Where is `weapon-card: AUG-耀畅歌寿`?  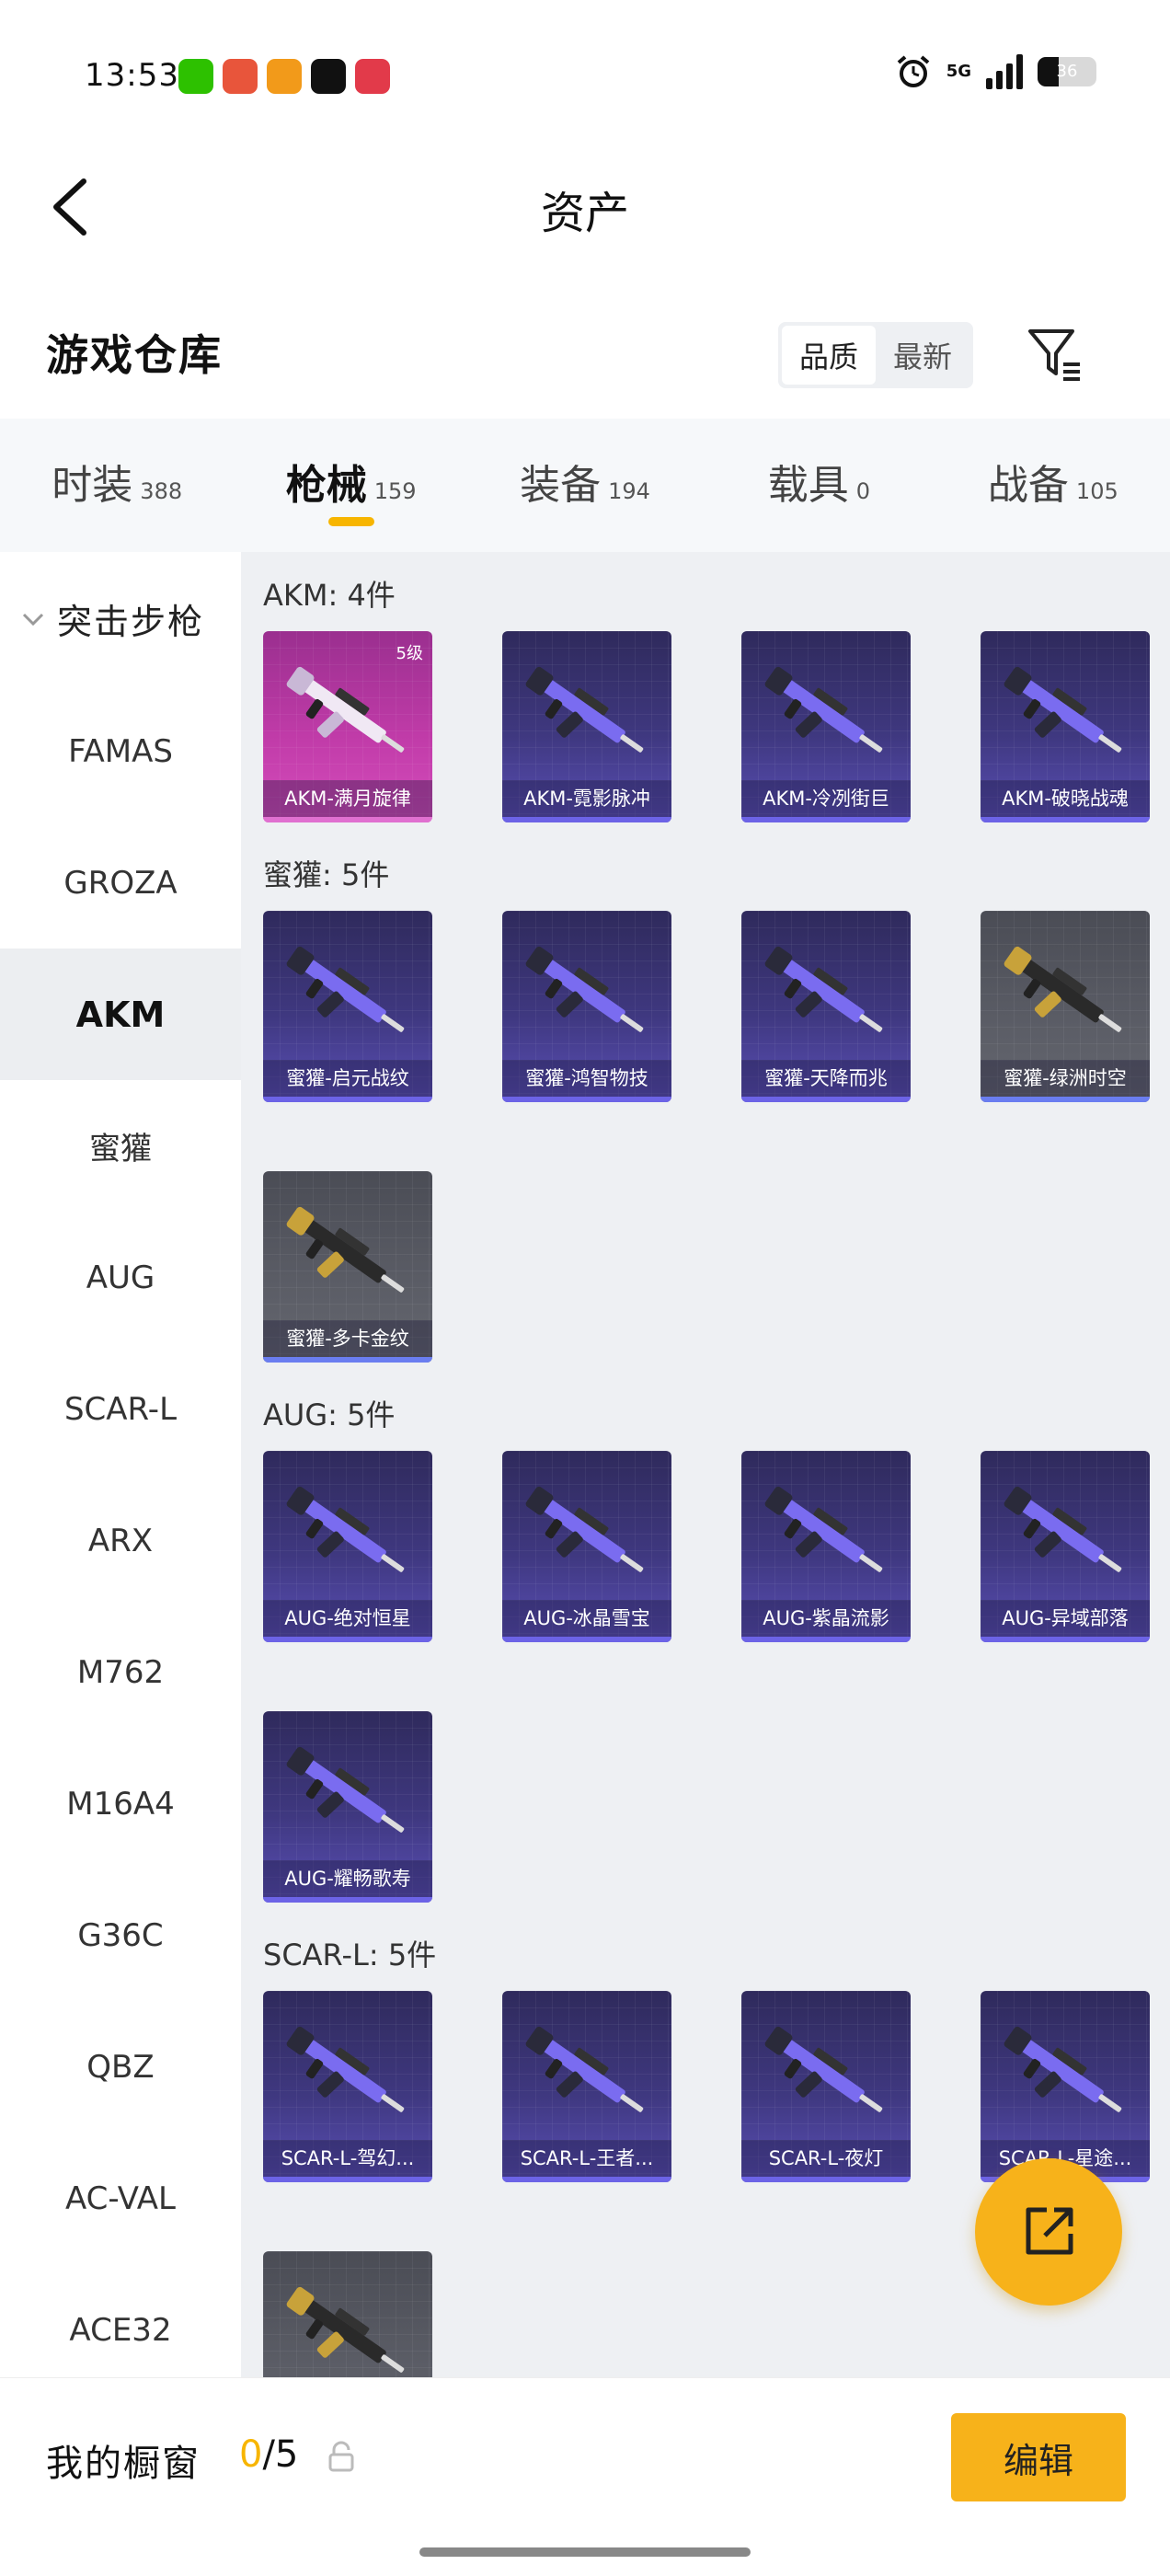
weapon-card: AUG-耀畅歌寿 is located at coordinates (347, 1807).